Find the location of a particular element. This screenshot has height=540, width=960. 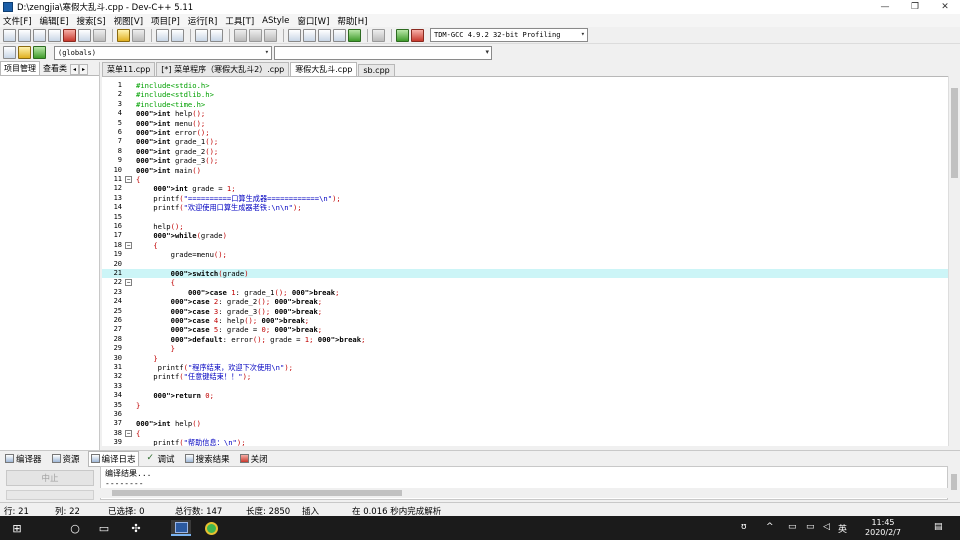

code-line: 36 is located at coordinates (525, 414).